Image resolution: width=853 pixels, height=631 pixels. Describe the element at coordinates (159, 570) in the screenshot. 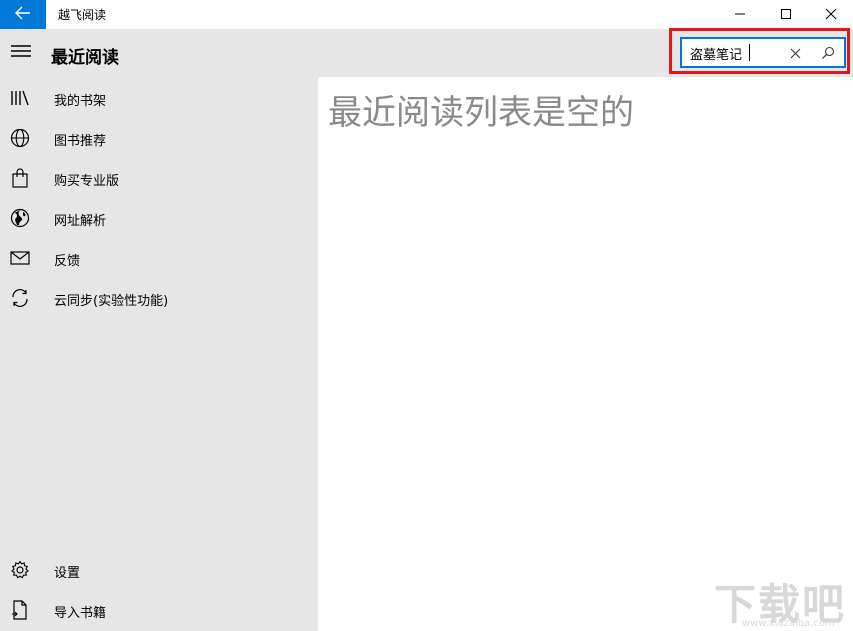

I see `sidebar-item-settings: 设置` at that location.